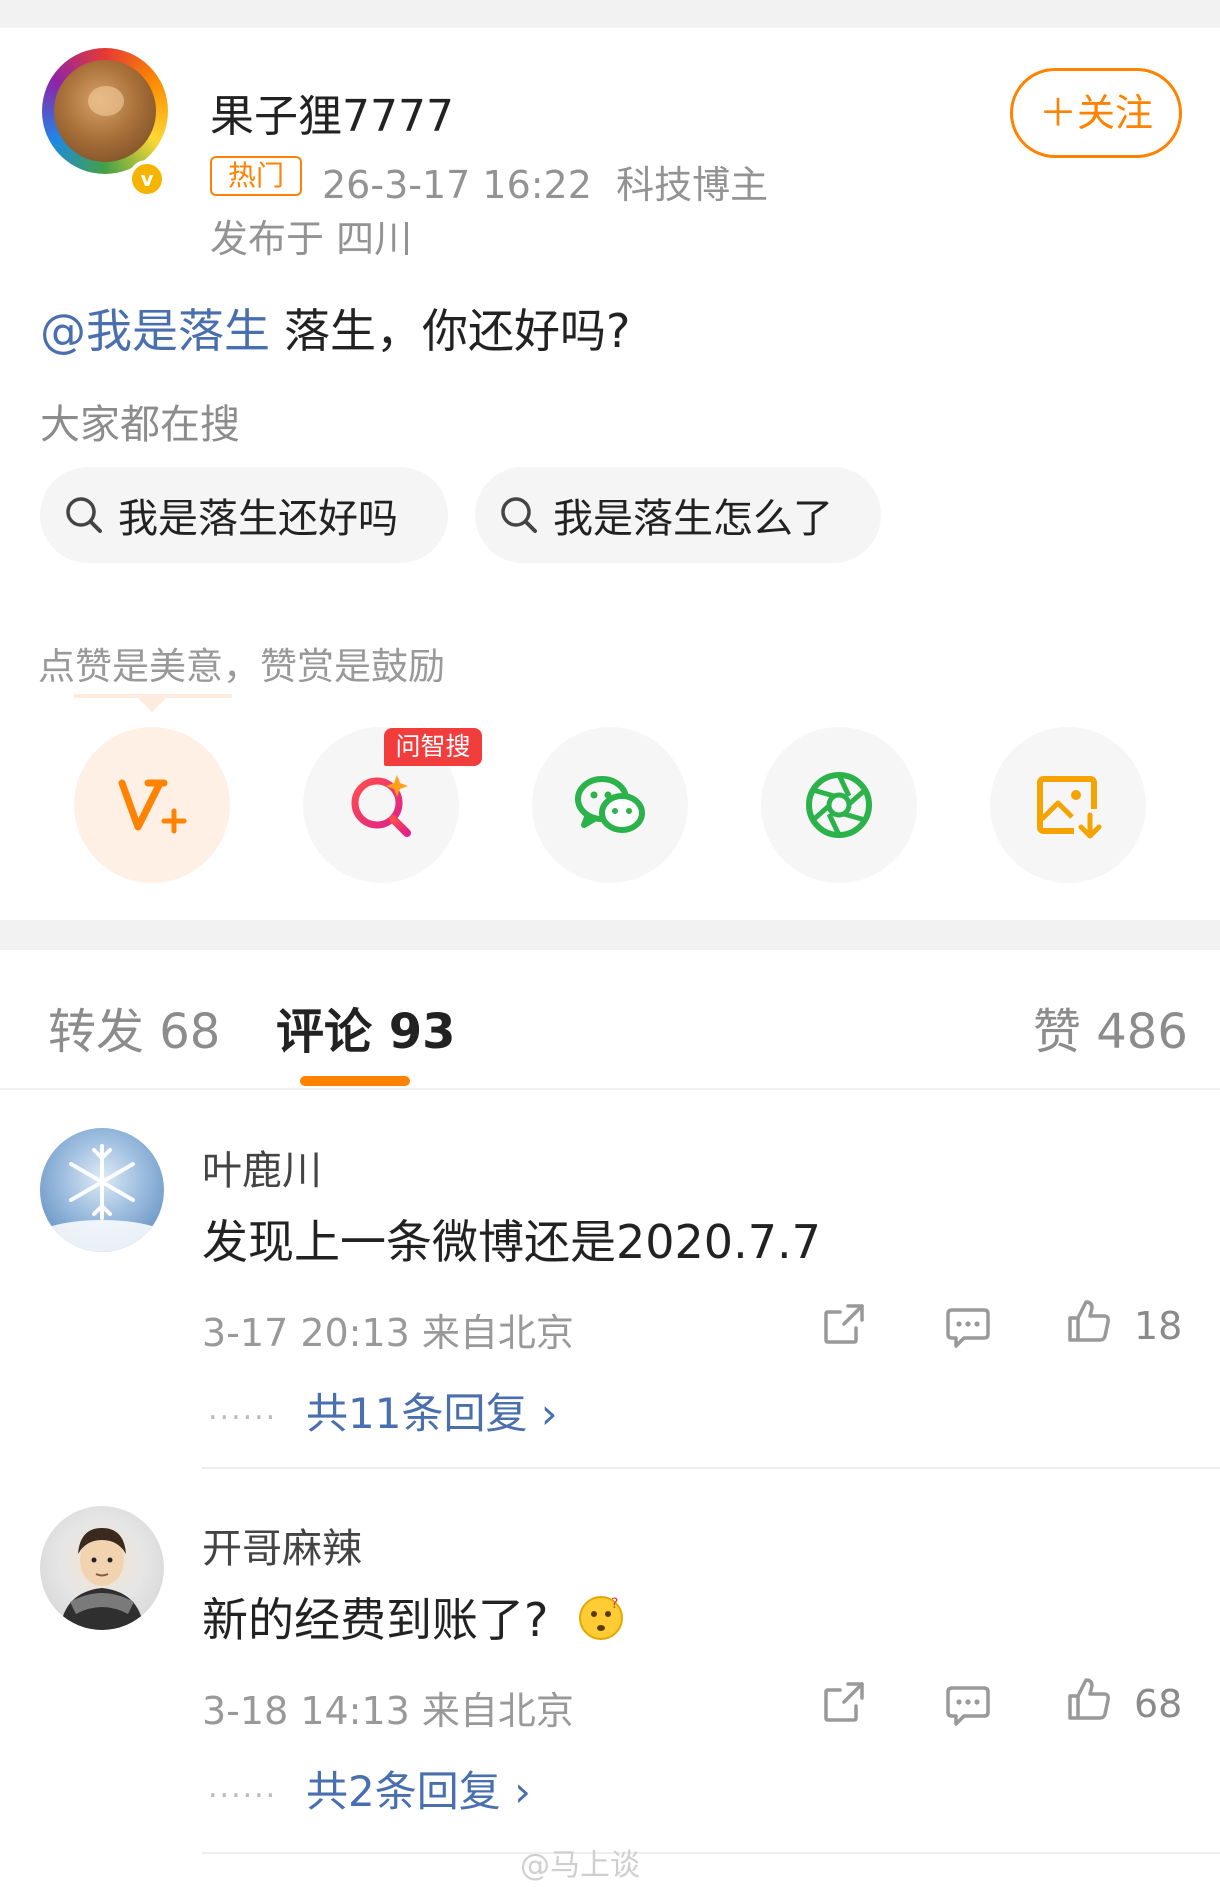  I want to click on avatar-image, so click(105, 111).